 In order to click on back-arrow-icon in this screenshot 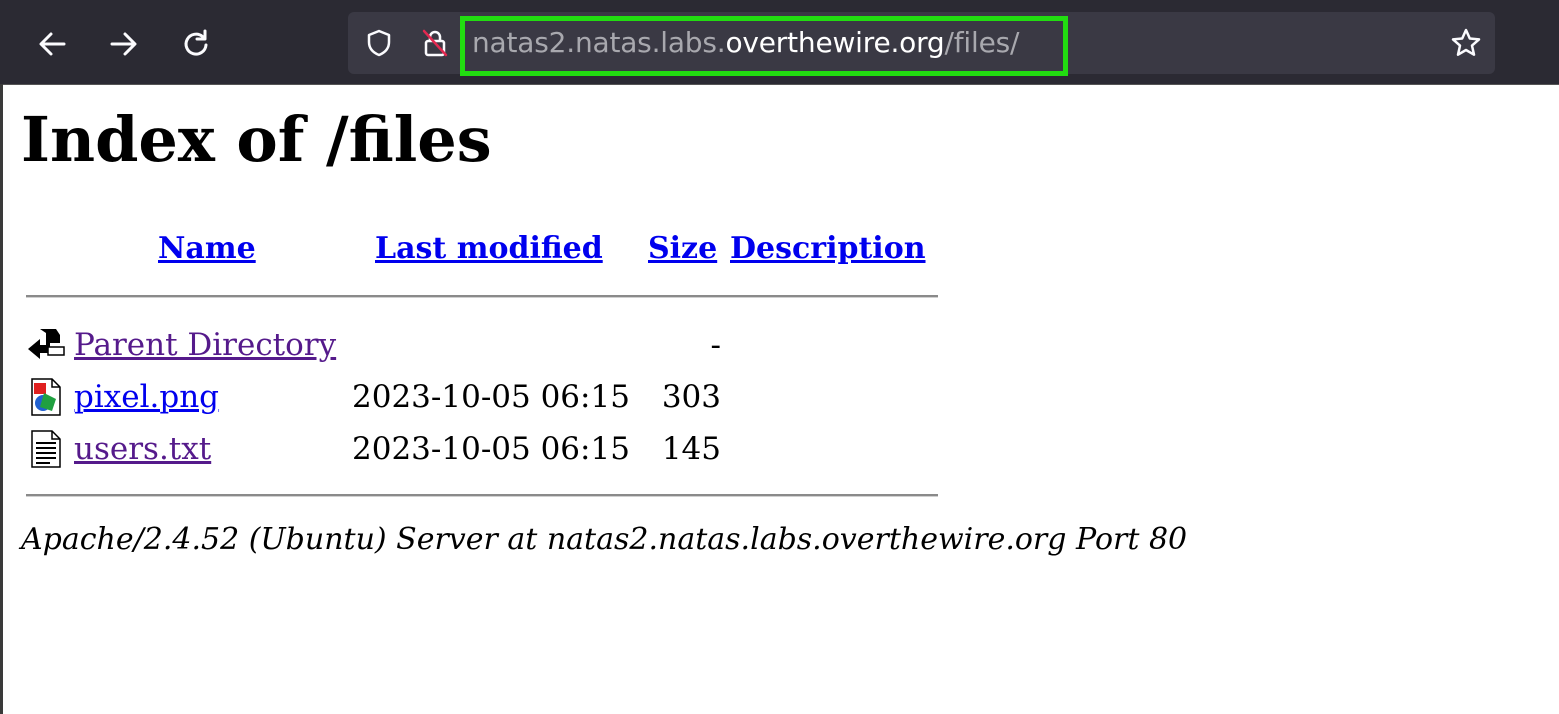, I will do `click(52, 44)`.